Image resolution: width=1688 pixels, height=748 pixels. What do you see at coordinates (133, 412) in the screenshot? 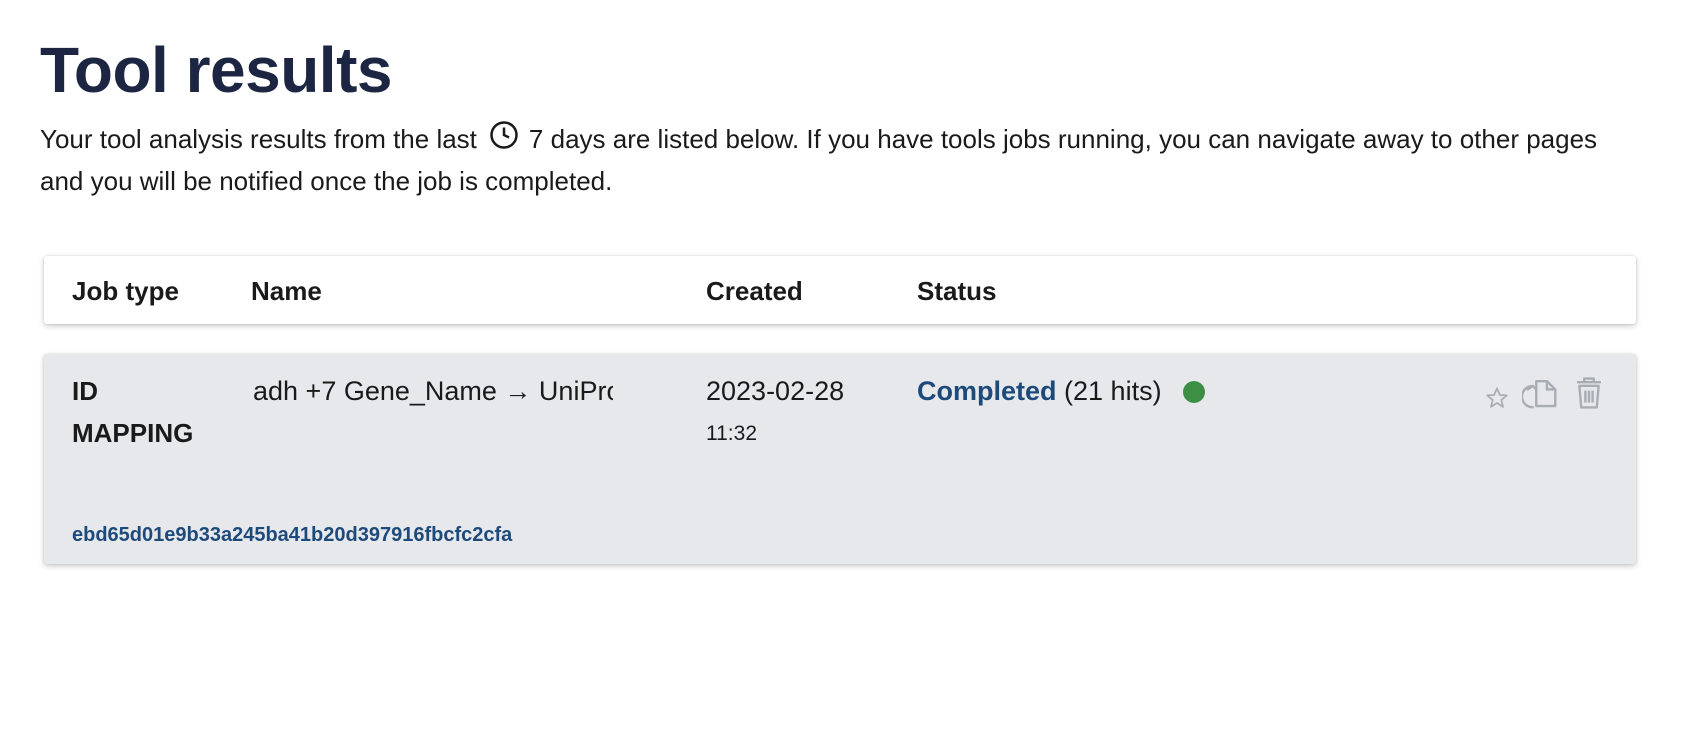
I see `job-type: ID MAPPING` at bounding box center [133, 412].